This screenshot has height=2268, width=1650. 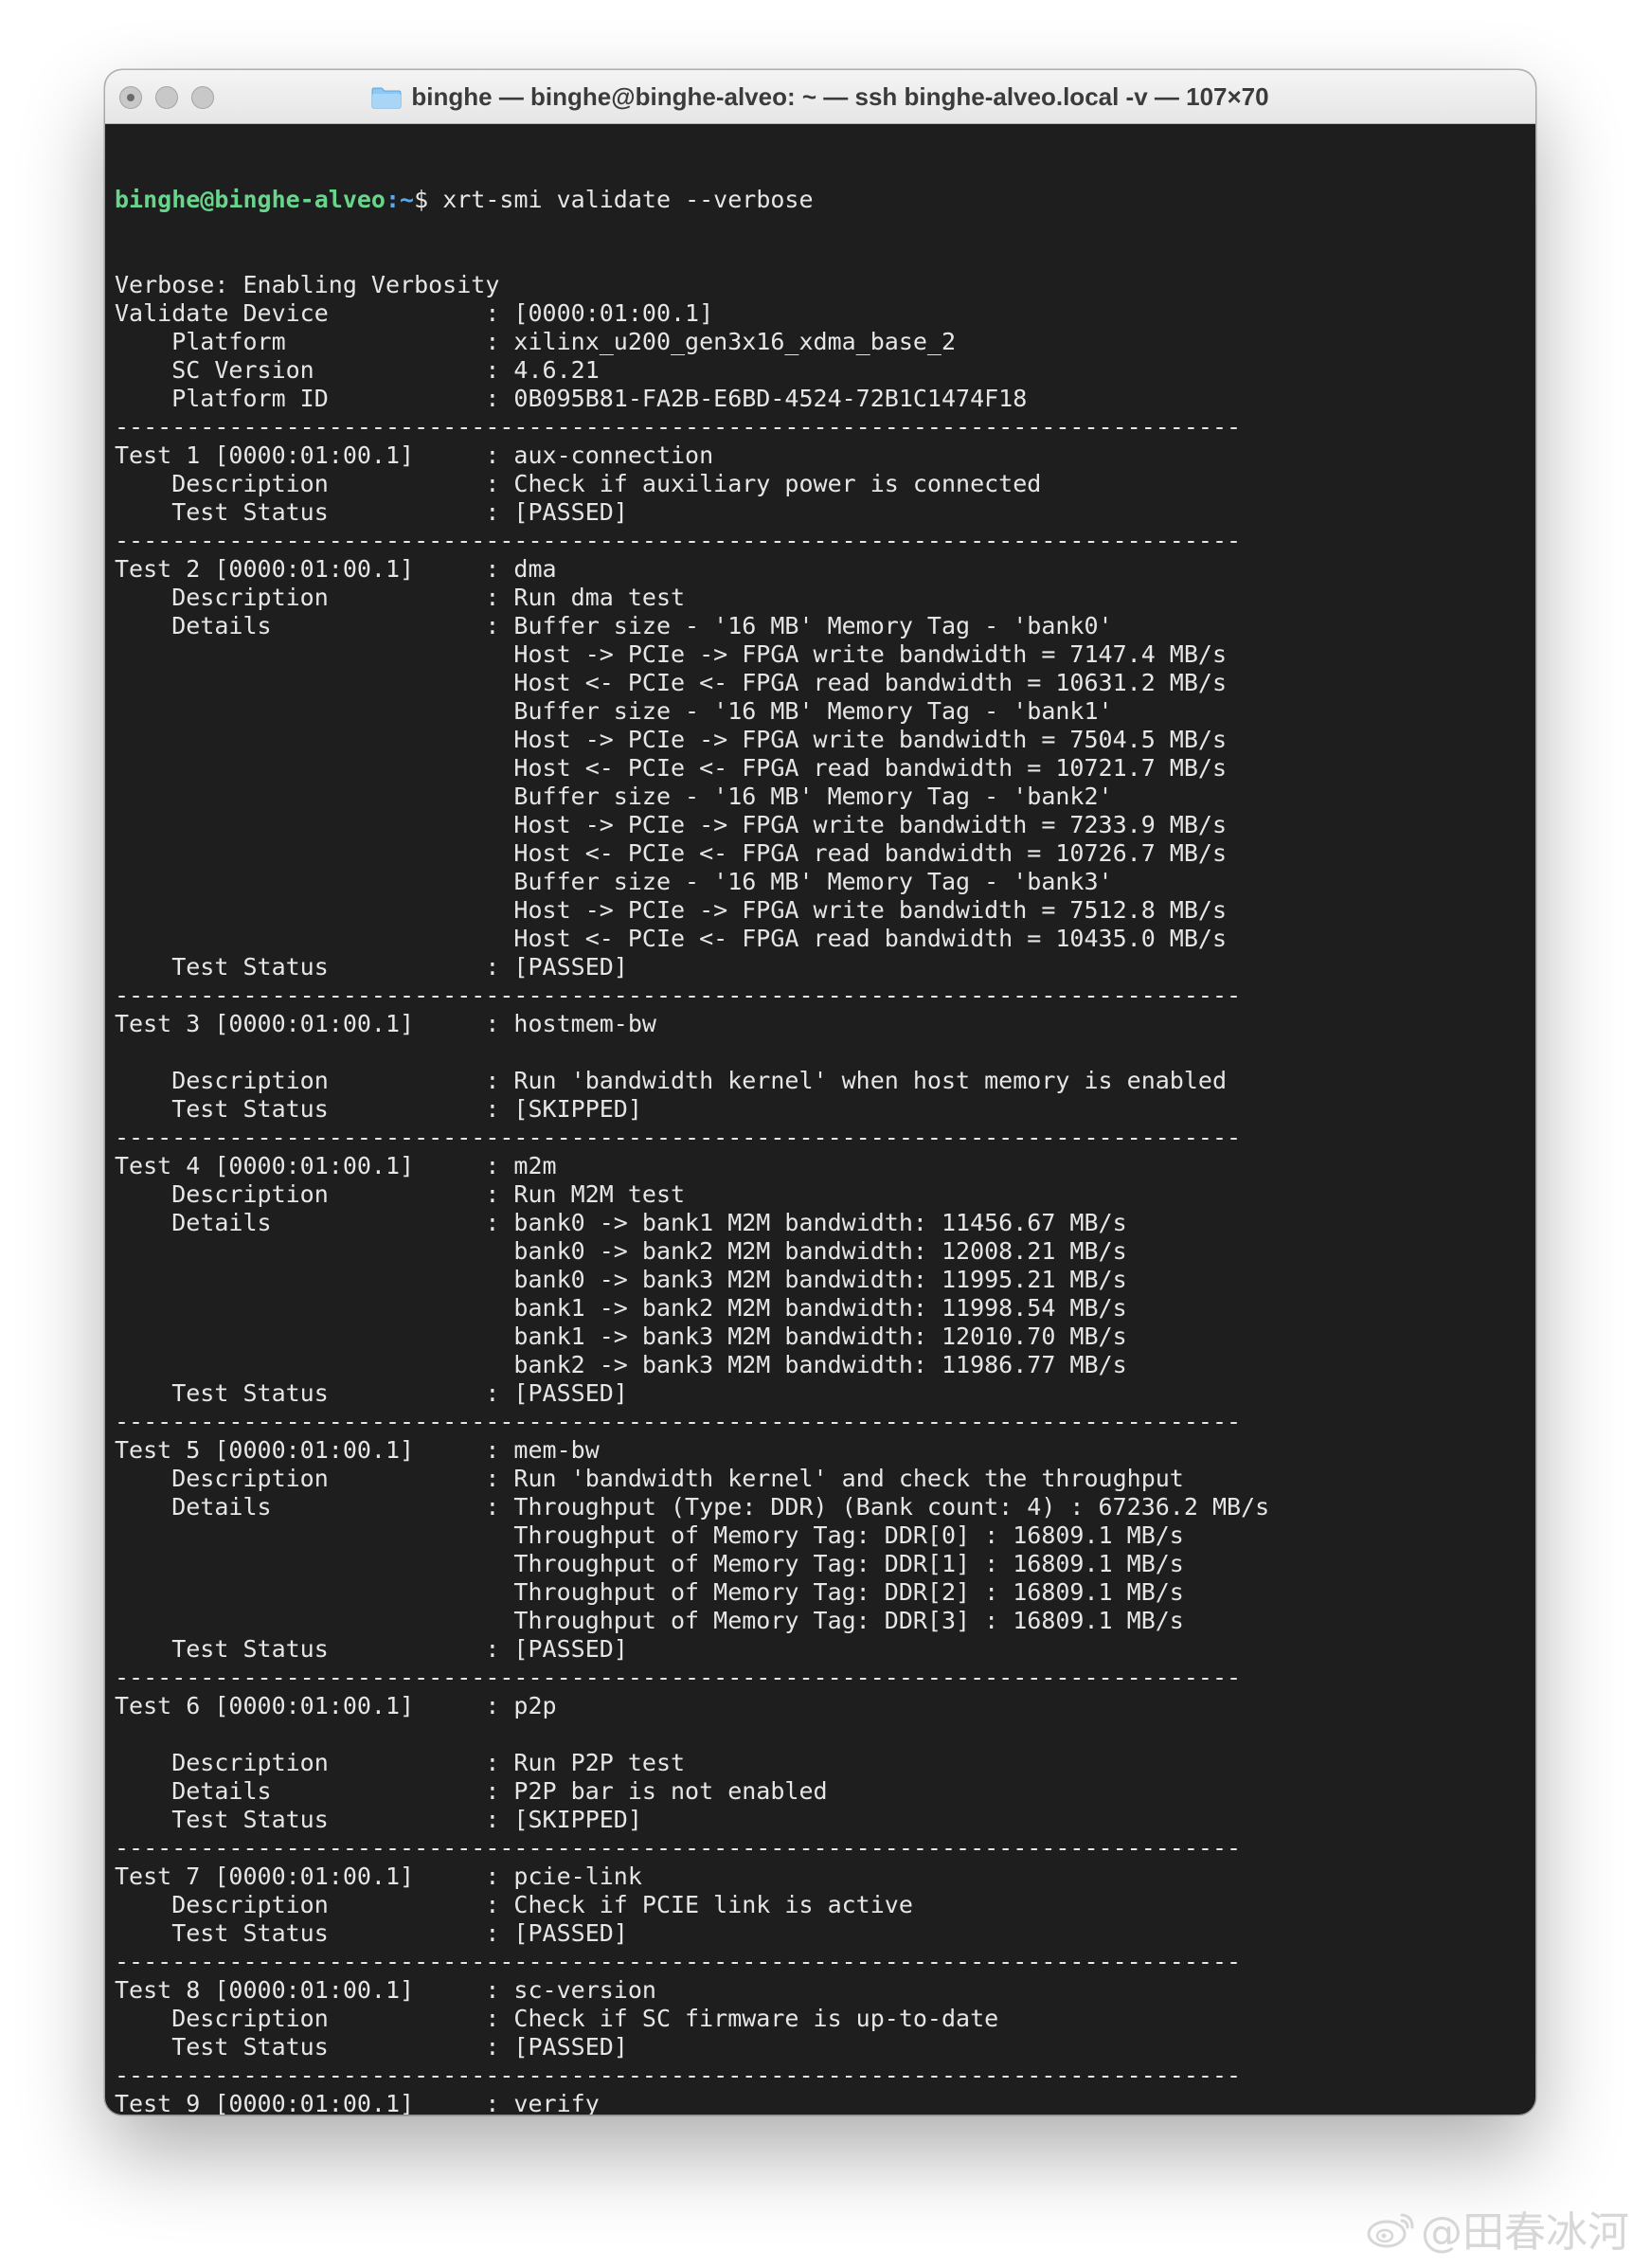 I want to click on output-line: Validate Device : [0000:01:00.1], so click(x=414, y=313).